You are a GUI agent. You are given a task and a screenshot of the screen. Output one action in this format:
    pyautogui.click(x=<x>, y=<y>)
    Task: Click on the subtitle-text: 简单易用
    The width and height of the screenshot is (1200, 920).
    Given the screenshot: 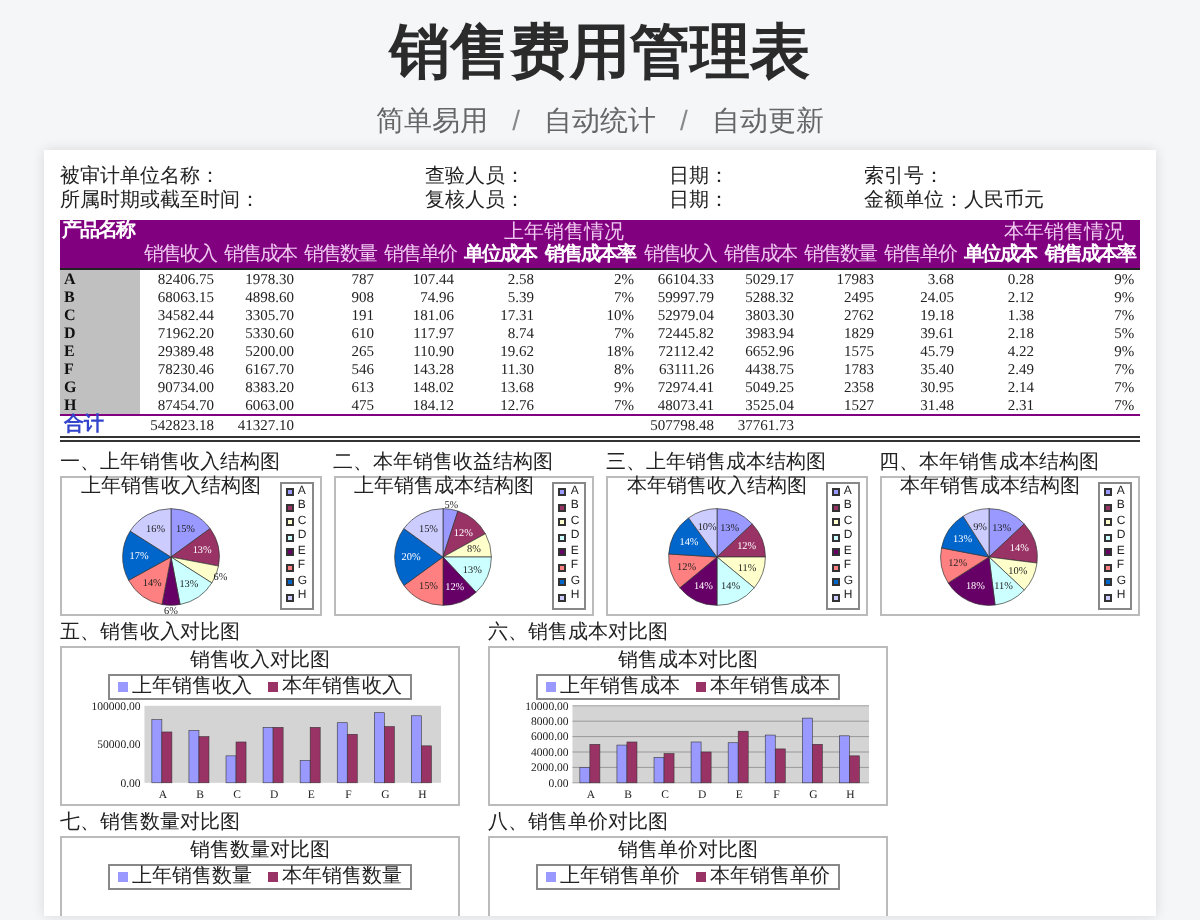 What is the action you would take?
    pyautogui.click(x=432, y=121)
    